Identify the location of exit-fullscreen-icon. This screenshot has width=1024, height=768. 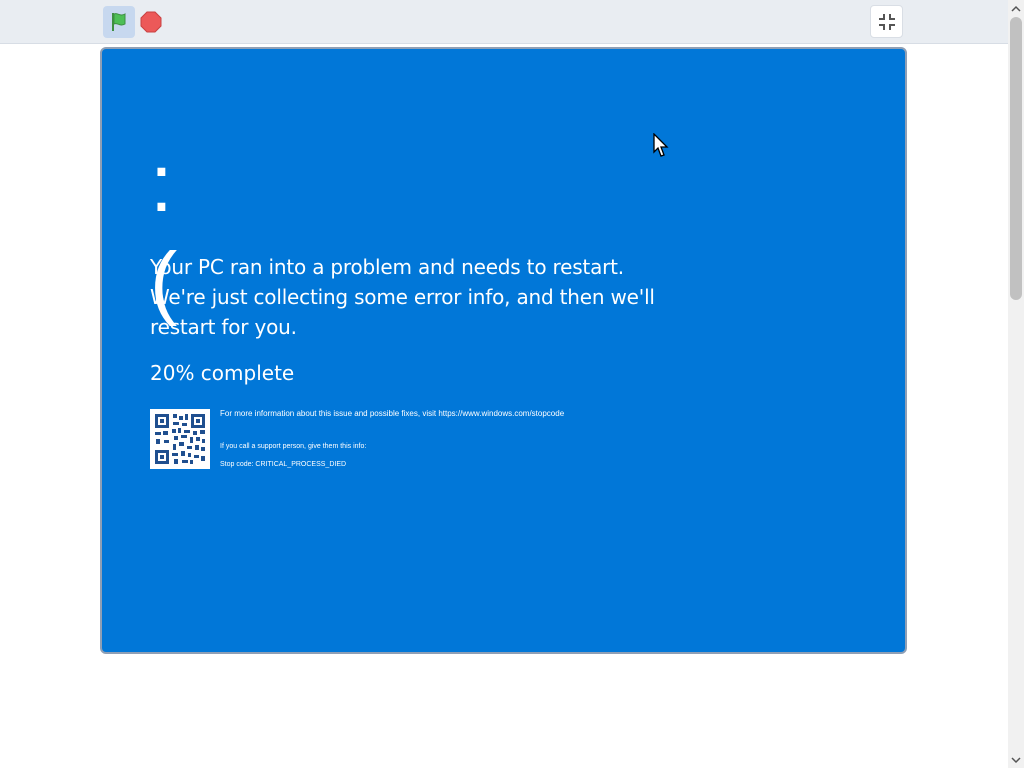
(886, 21).